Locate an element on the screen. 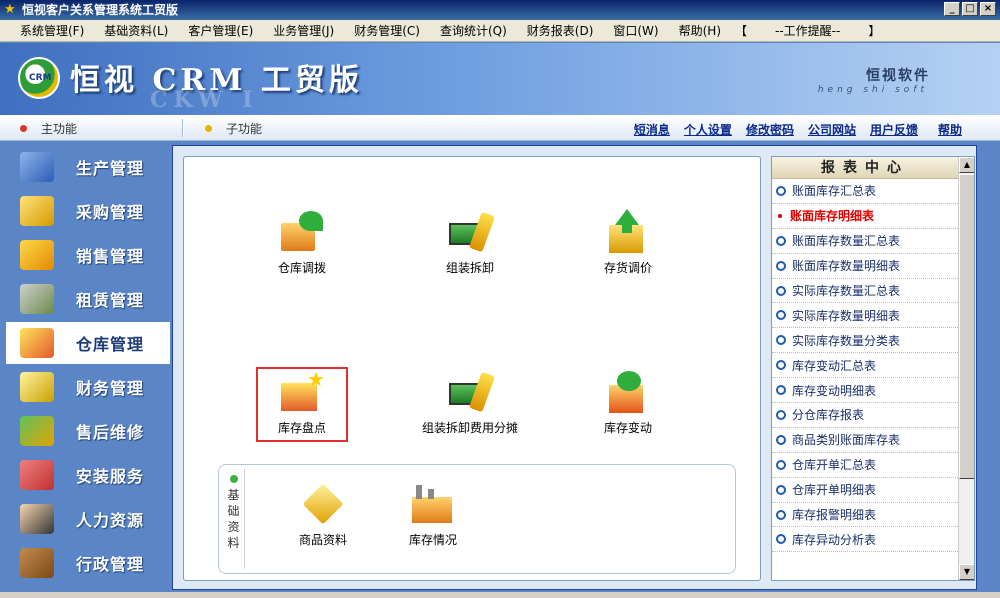  menu-system: 系统管理(F) is located at coordinates (52, 31).